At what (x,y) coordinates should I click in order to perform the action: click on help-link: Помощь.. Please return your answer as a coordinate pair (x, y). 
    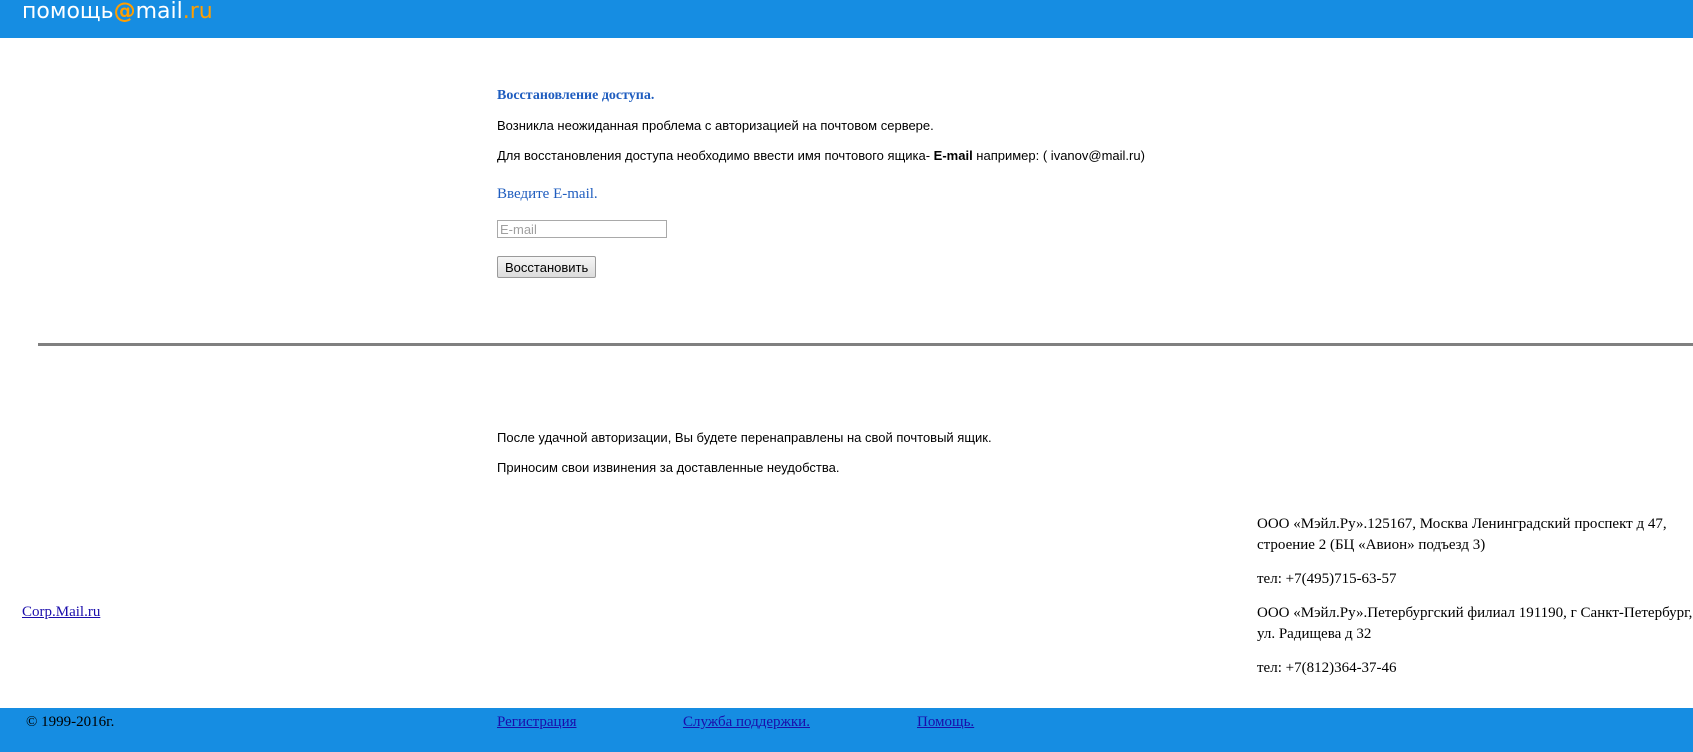
    Looking at the image, I should click on (945, 722).